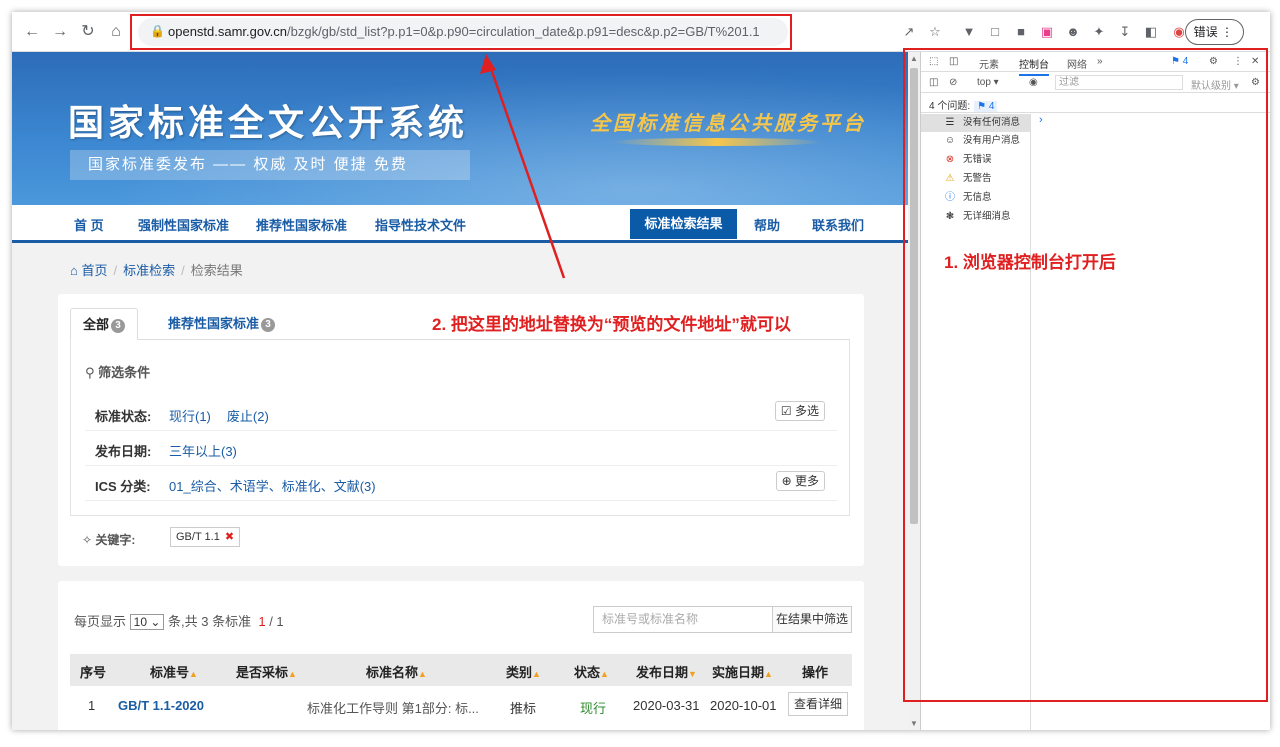  What do you see at coordinates (1021, 32) in the screenshot?
I see `extension-box-icon: ■` at bounding box center [1021, 32].